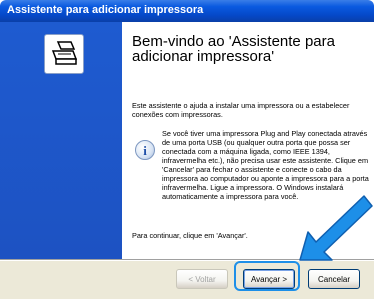  Describe the element at coordinates (145, 150) in the screenshot. I see `info-icon: i` at that location.